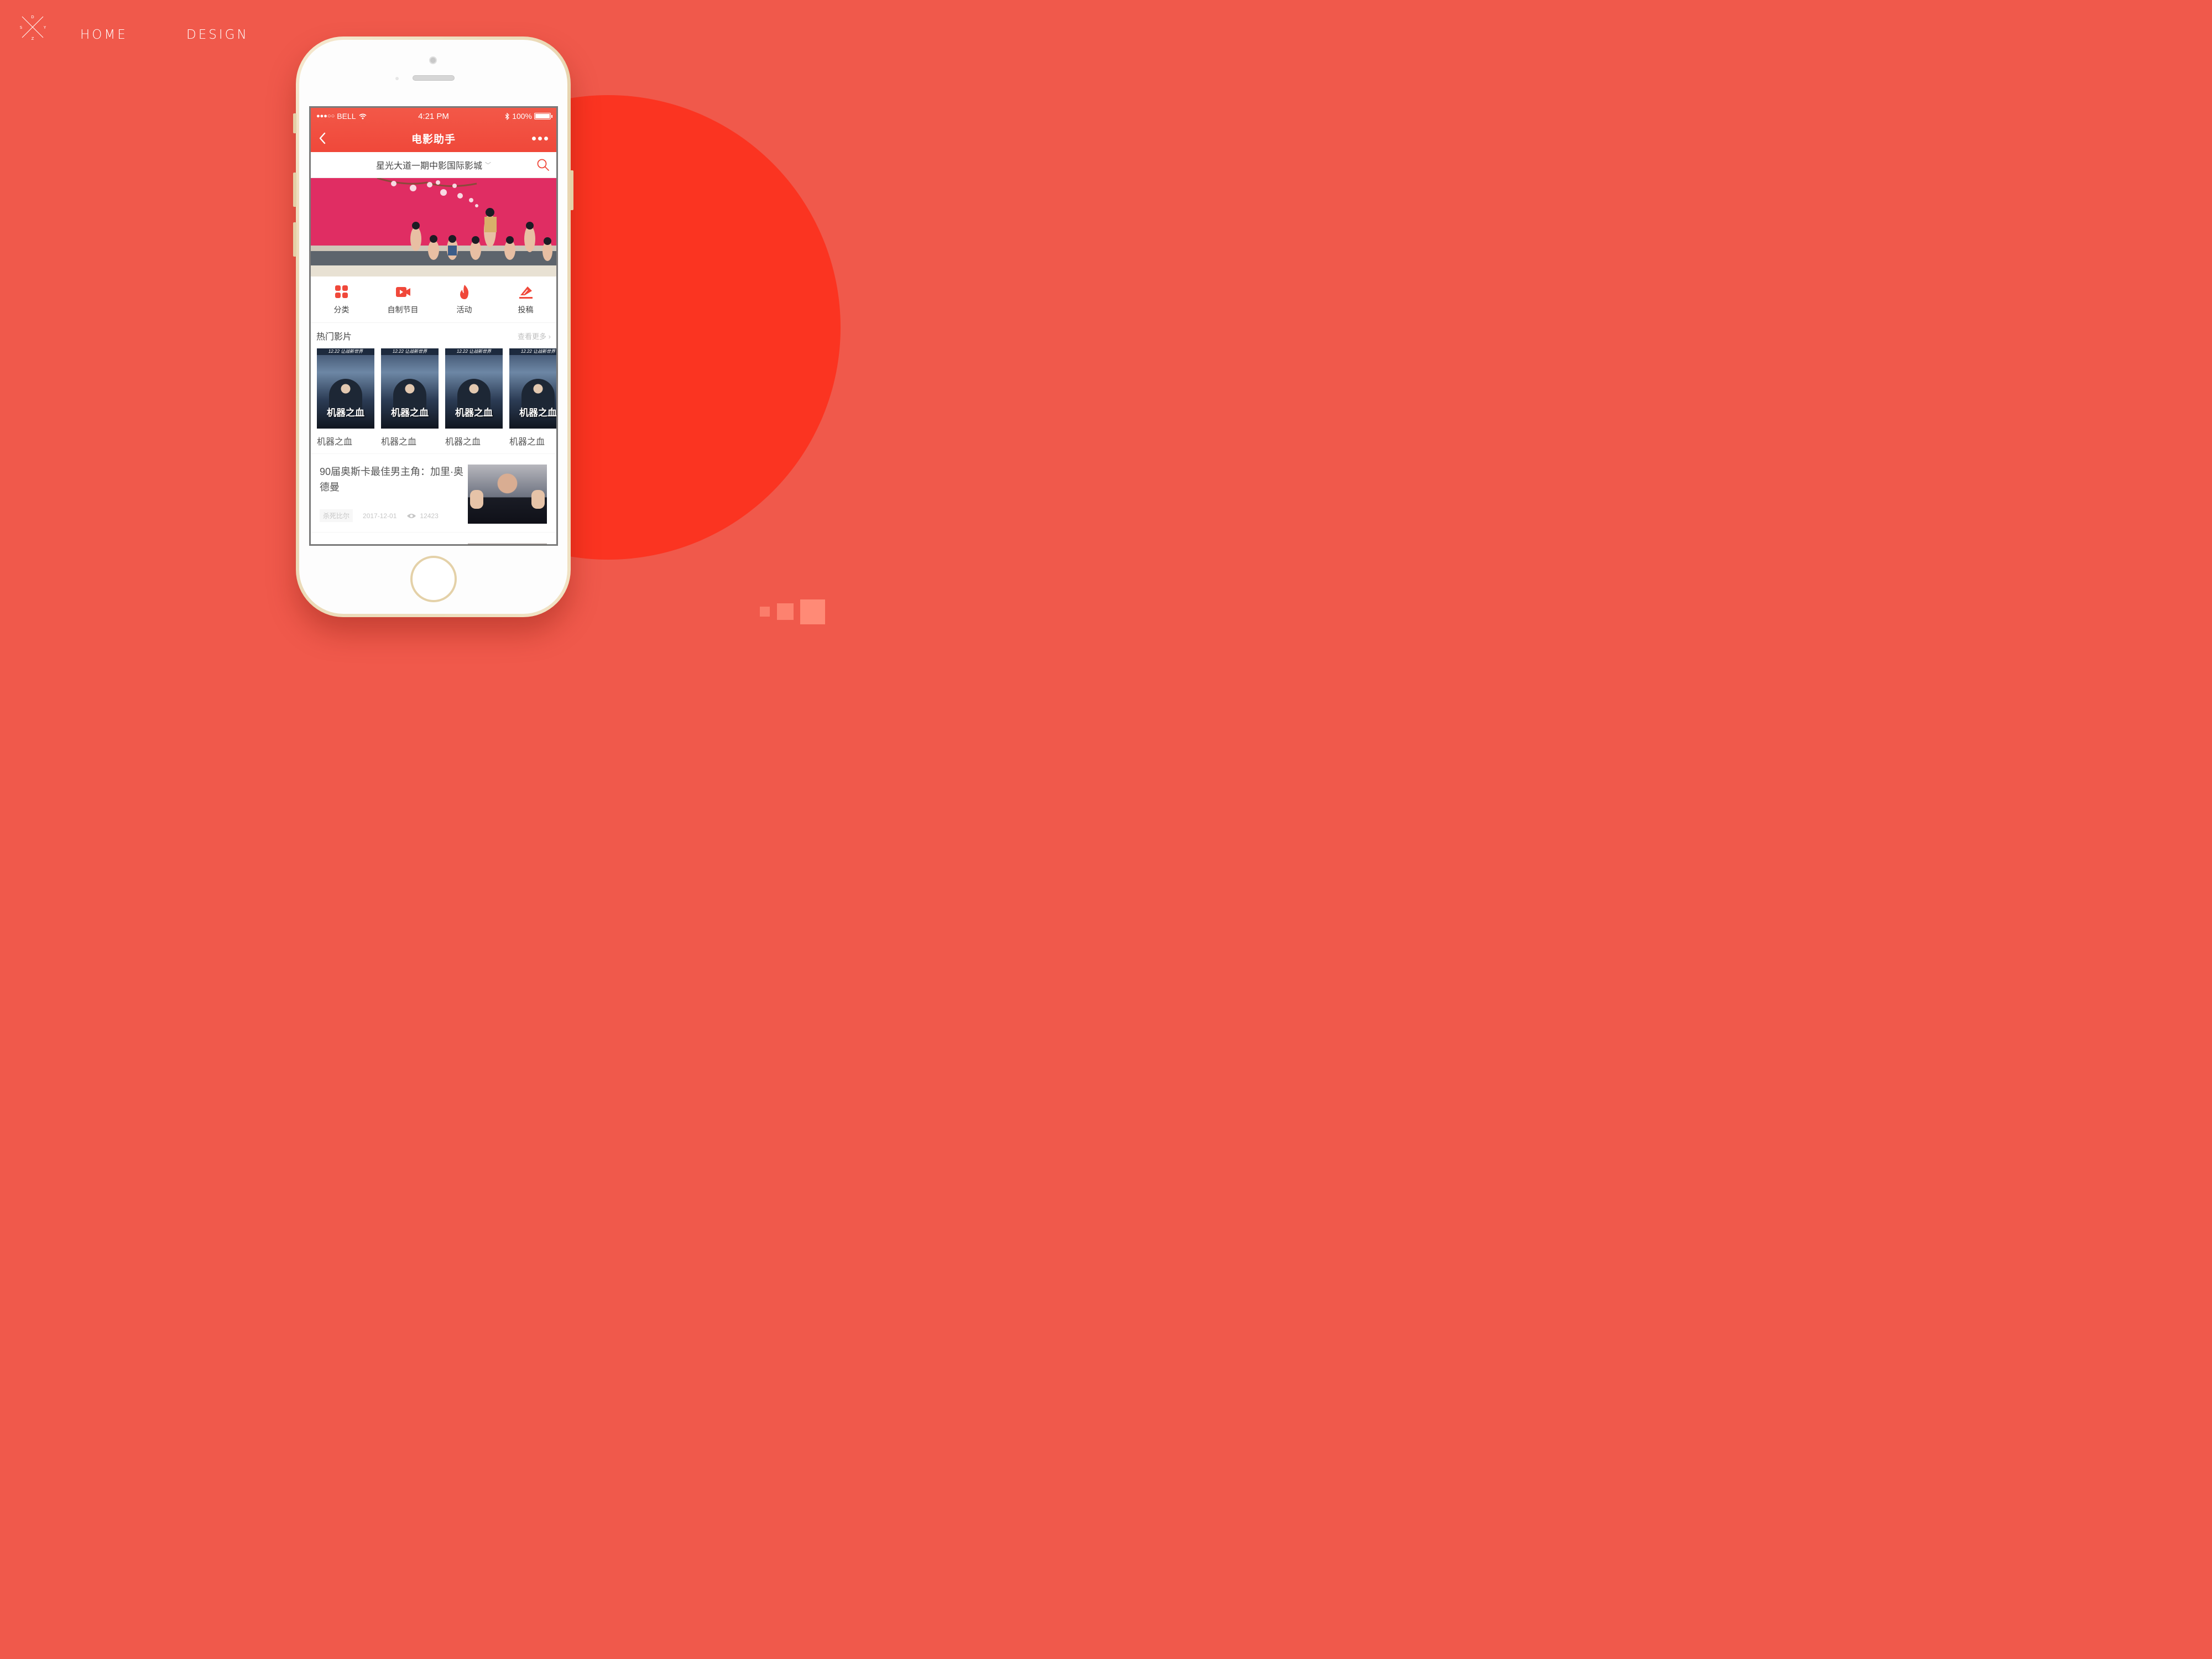 This screenshot has width=2212, height=1659. I want to click on app-title: 电影助手, so click(434, 139).